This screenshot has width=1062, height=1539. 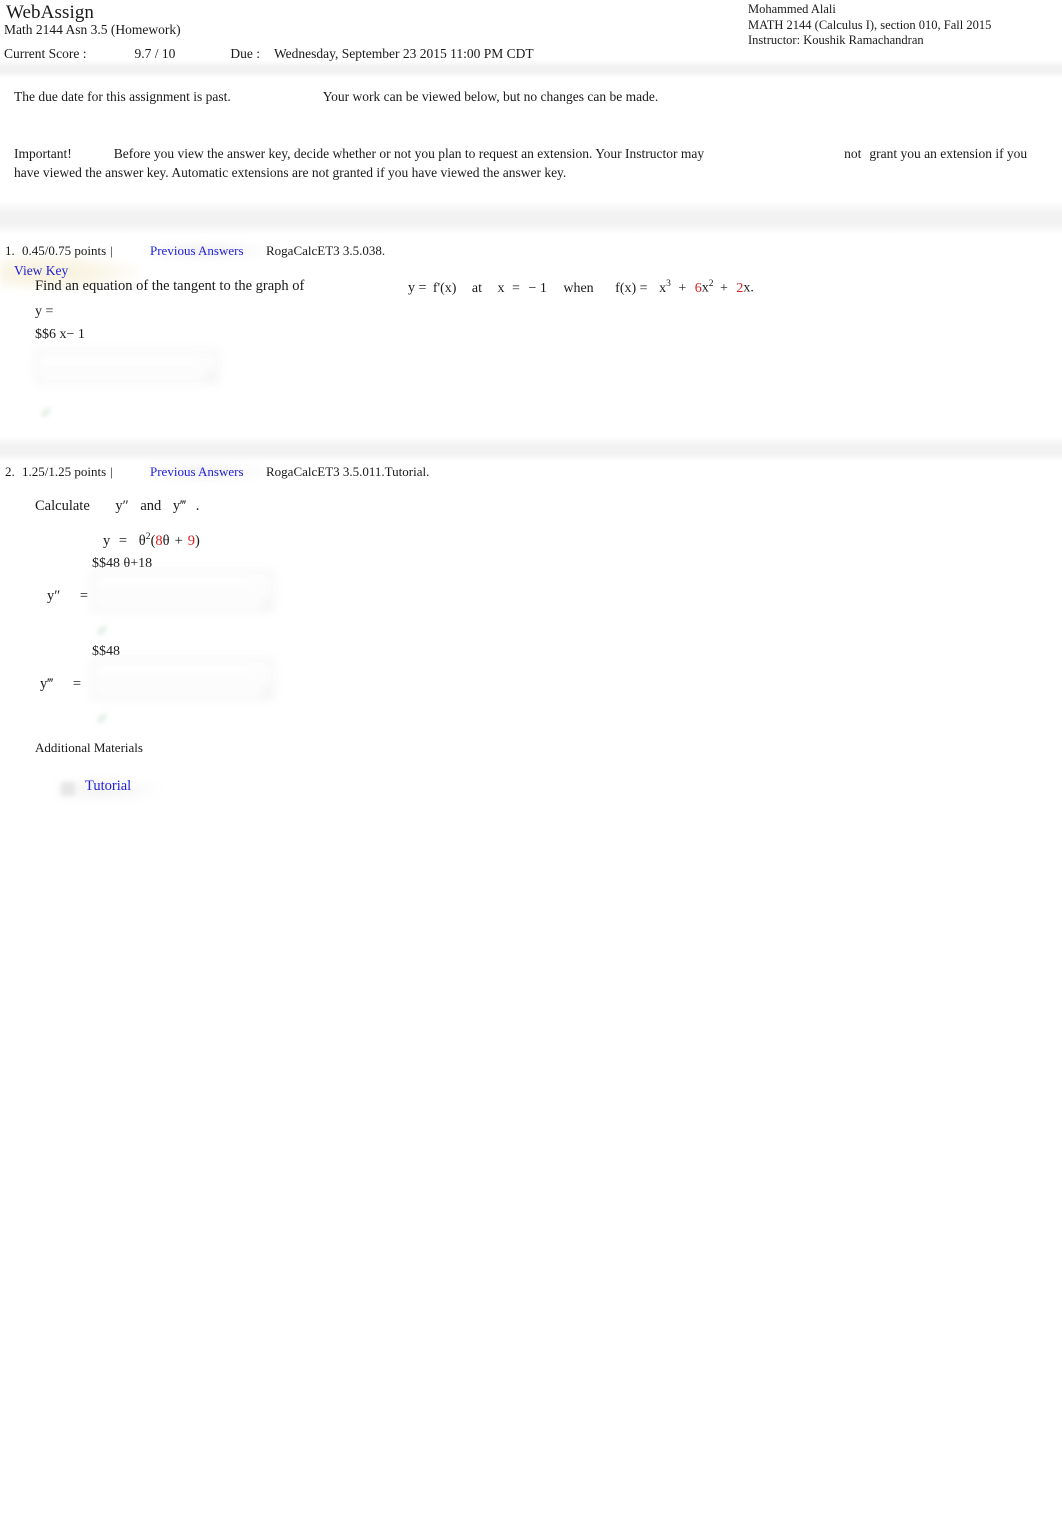 What do you see at coordinates (43, 153) in the screenshot?
I see `important-word: Important!` at bounding box center [43, 153].